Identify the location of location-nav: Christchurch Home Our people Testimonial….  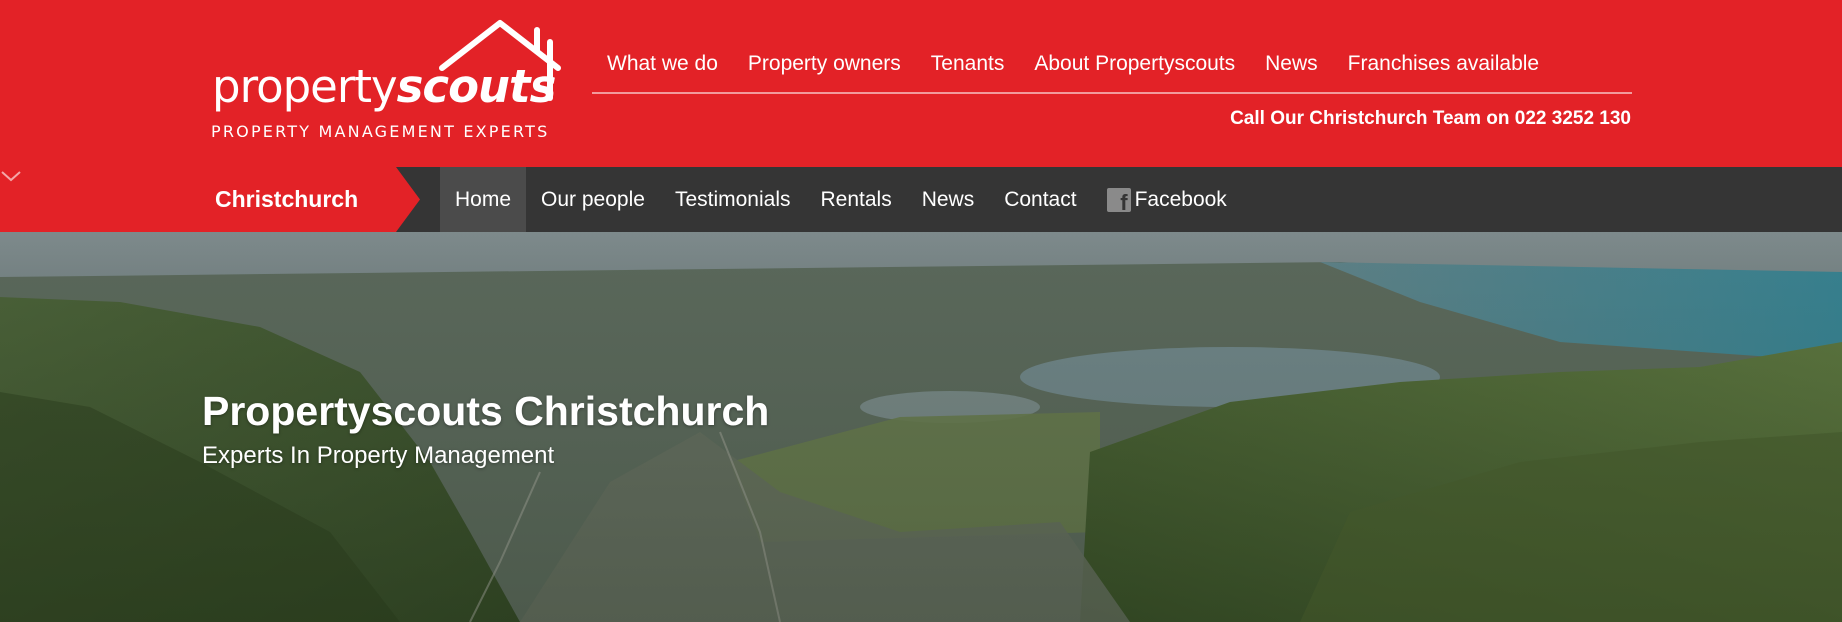
(921, 199).